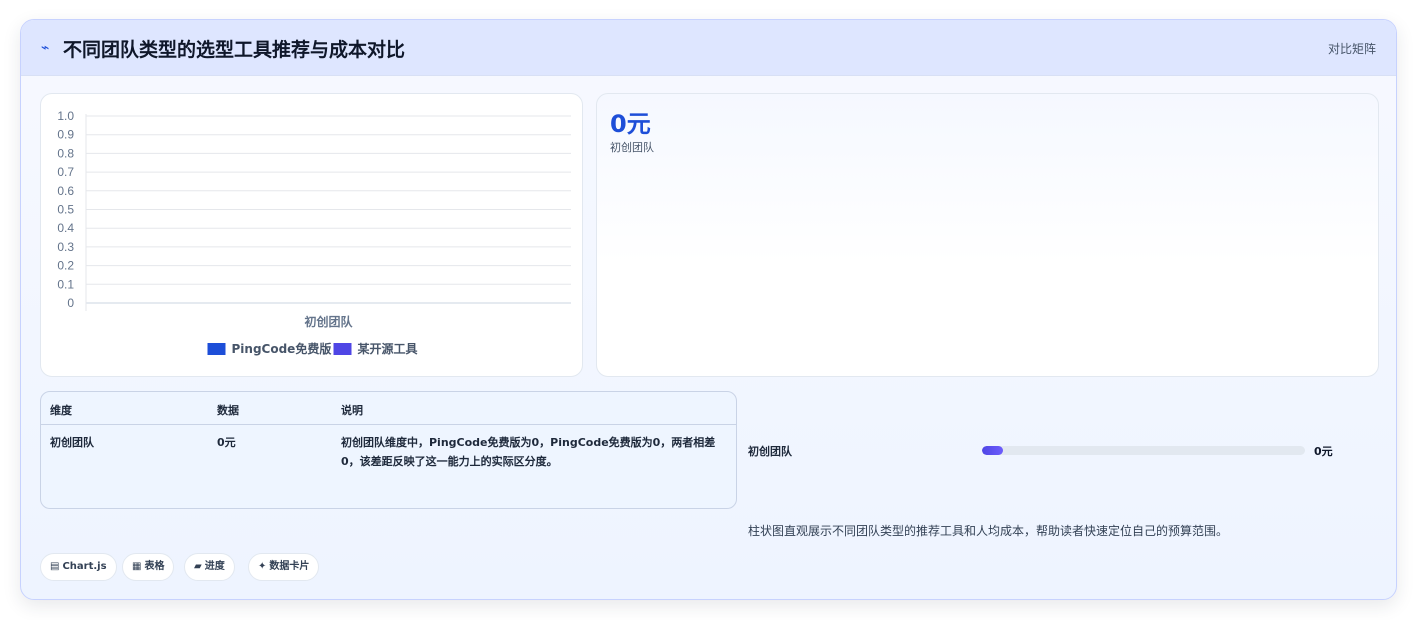  What do you see at coordinates (72, 442) in the screenshot?
I see `table-cell-dimension: 初创团队` at bounding box center [72, 442].